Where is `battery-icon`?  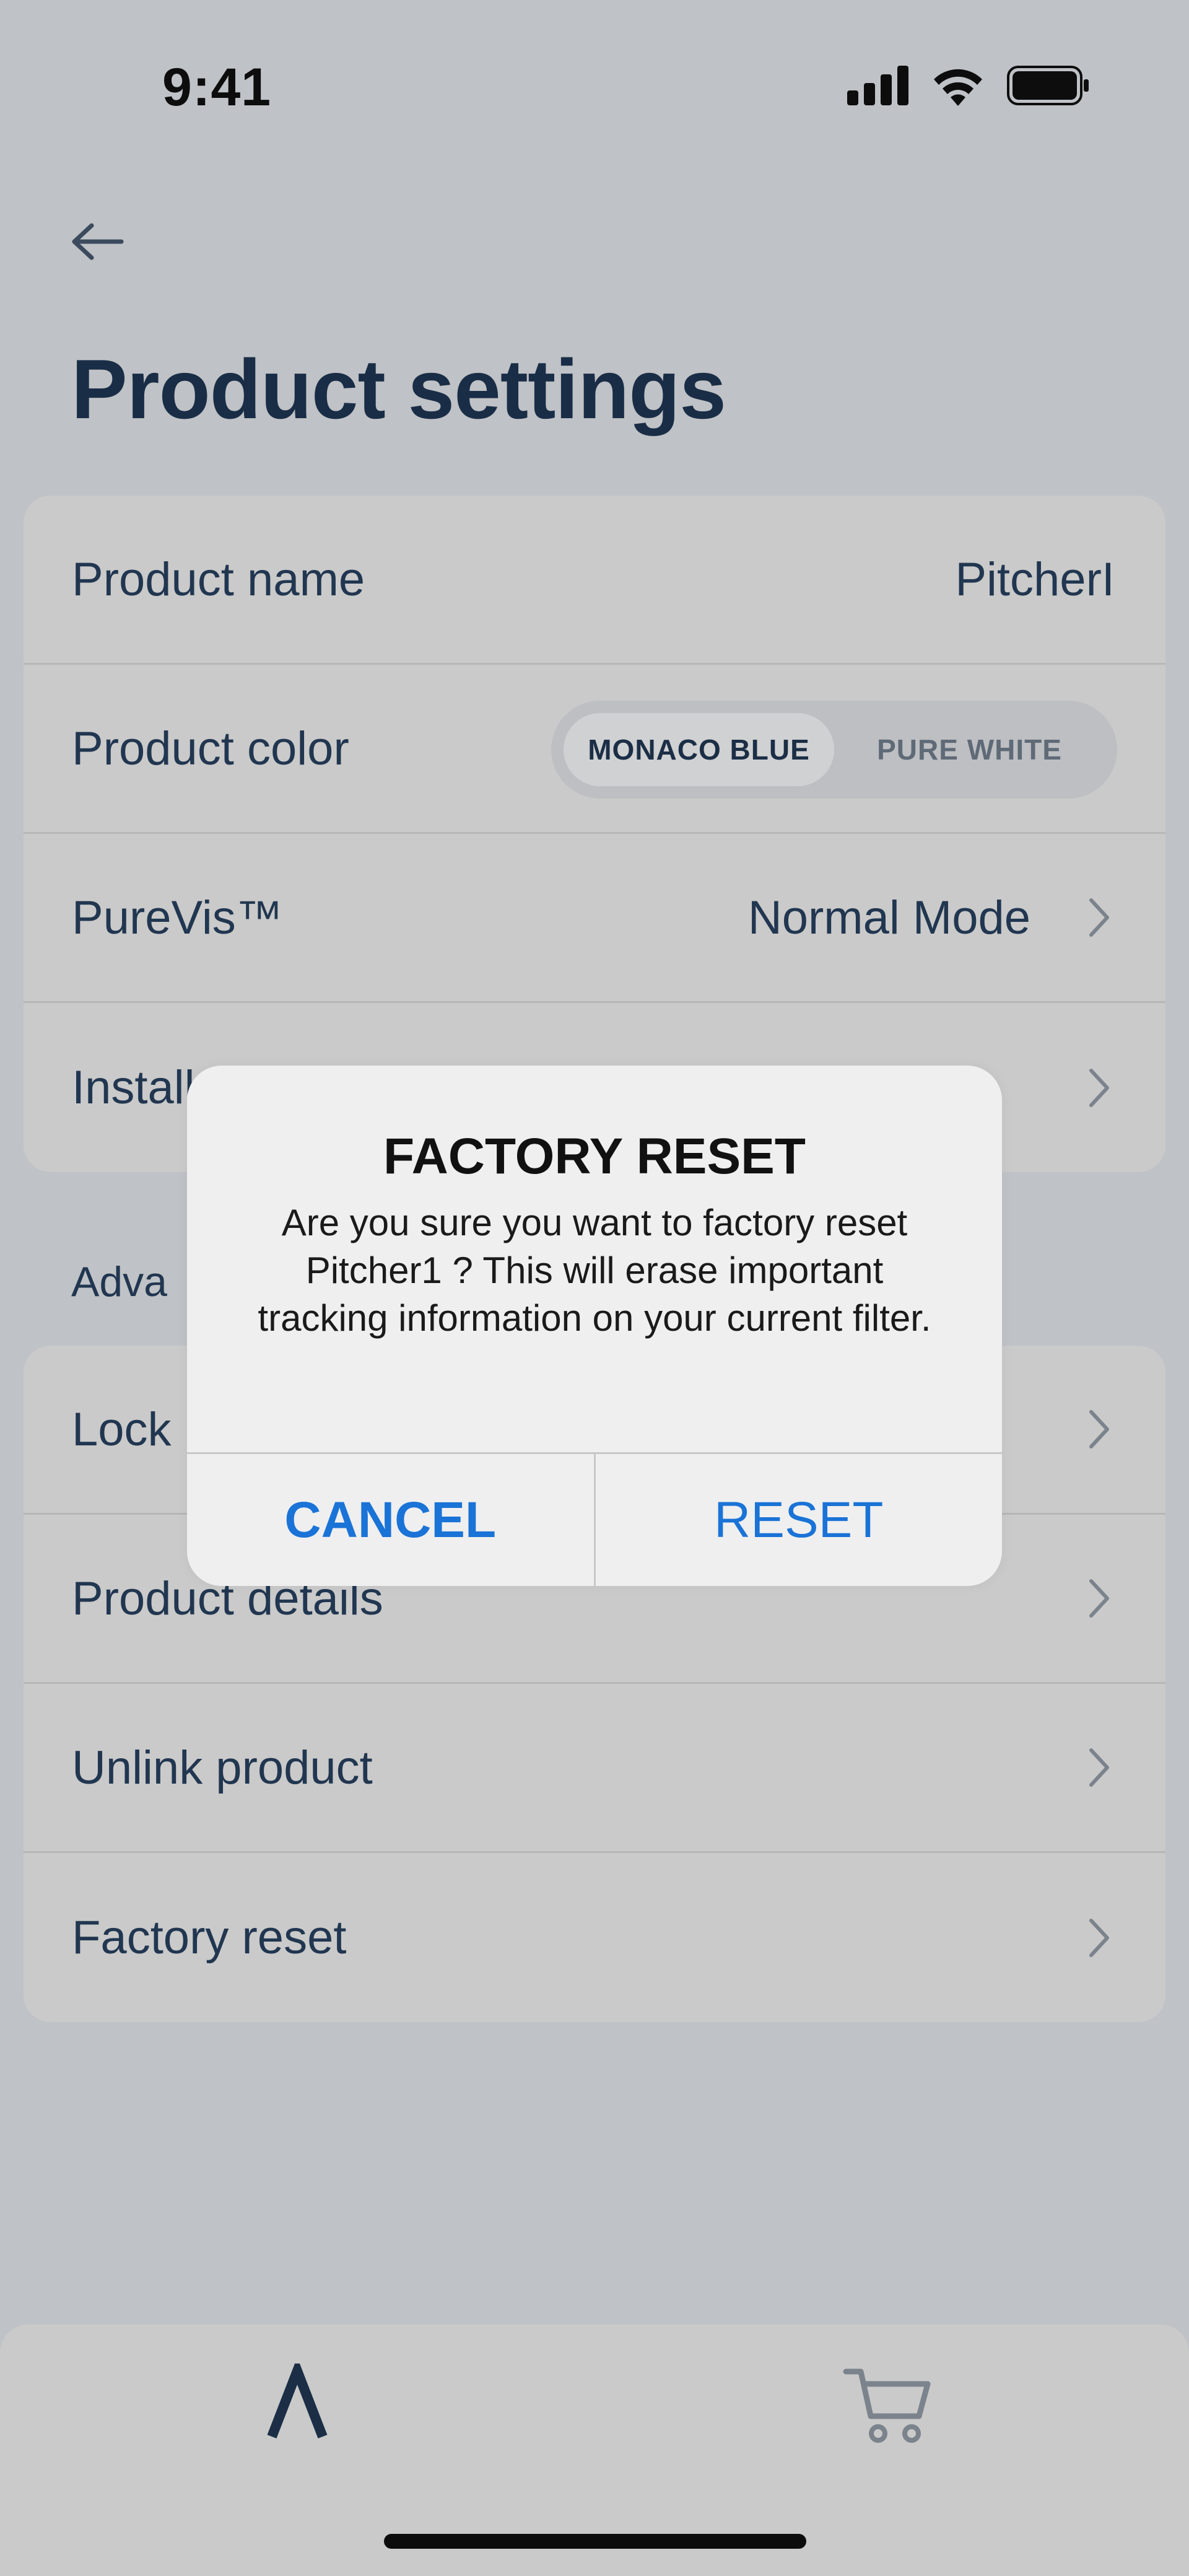
battery-icon is located at coordinates (1048, 85).